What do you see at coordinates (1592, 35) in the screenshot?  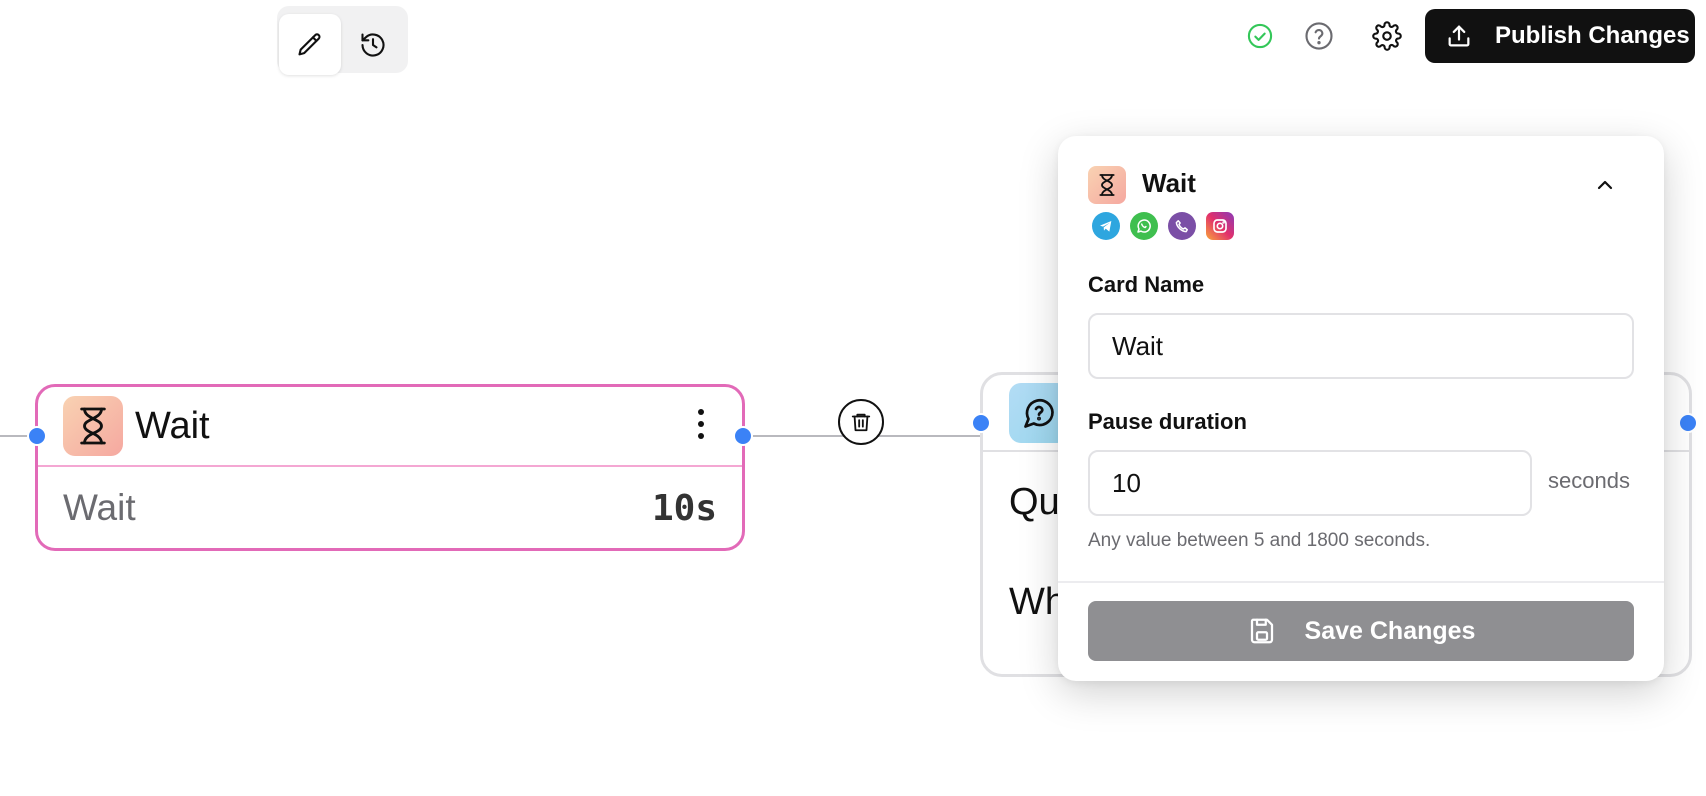 I see `publish-label: Publish Changes` at bounding box center [1592, 35].